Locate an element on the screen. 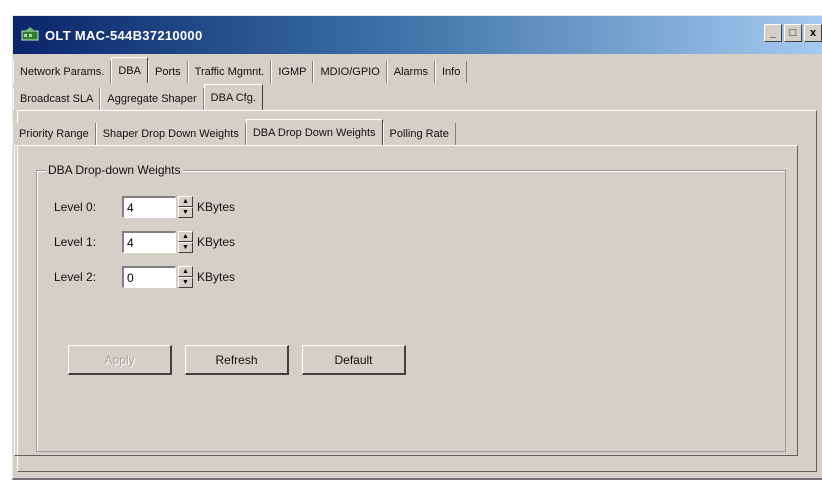 This screenshot has height=486, width=822. tab-mdio-gpio: MDIO/GPIO is located at coordinates (350, 72).